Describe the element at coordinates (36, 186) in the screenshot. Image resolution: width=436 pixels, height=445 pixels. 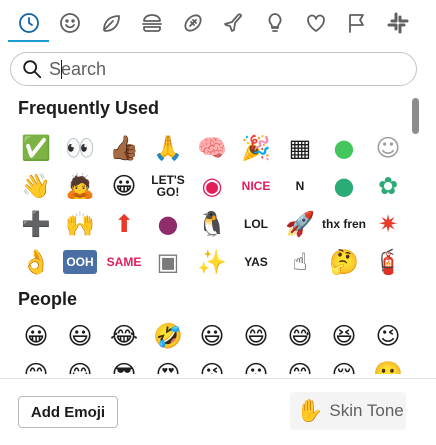
I see `emoji-button: 👋` at that location.